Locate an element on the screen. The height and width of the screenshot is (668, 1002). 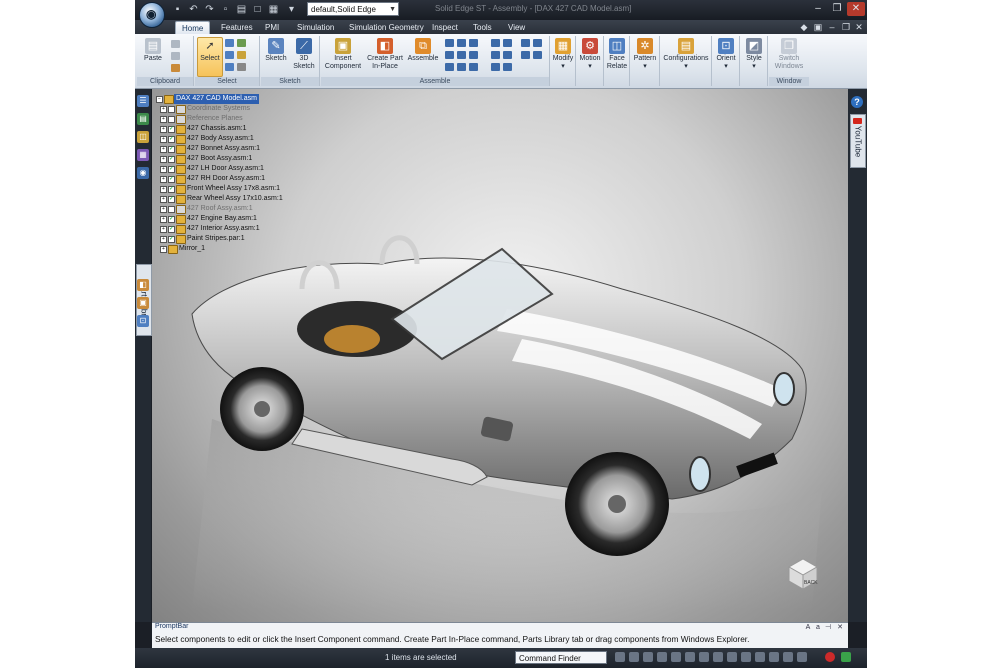
ground-icon is located at coordinates (507, 67).